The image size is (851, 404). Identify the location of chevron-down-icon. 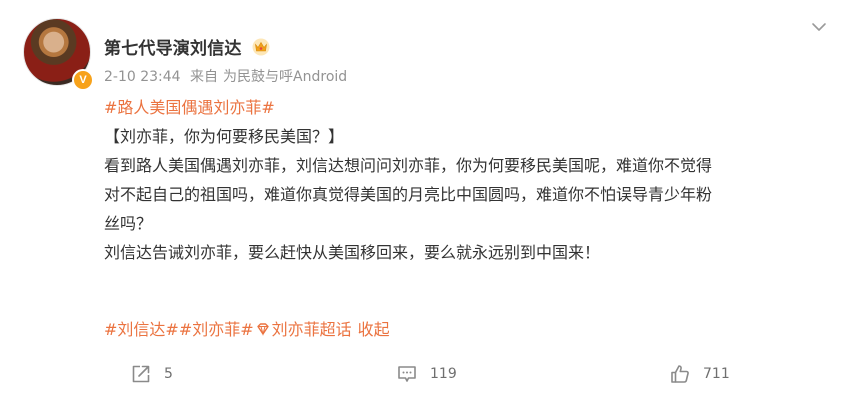
(819, 27).